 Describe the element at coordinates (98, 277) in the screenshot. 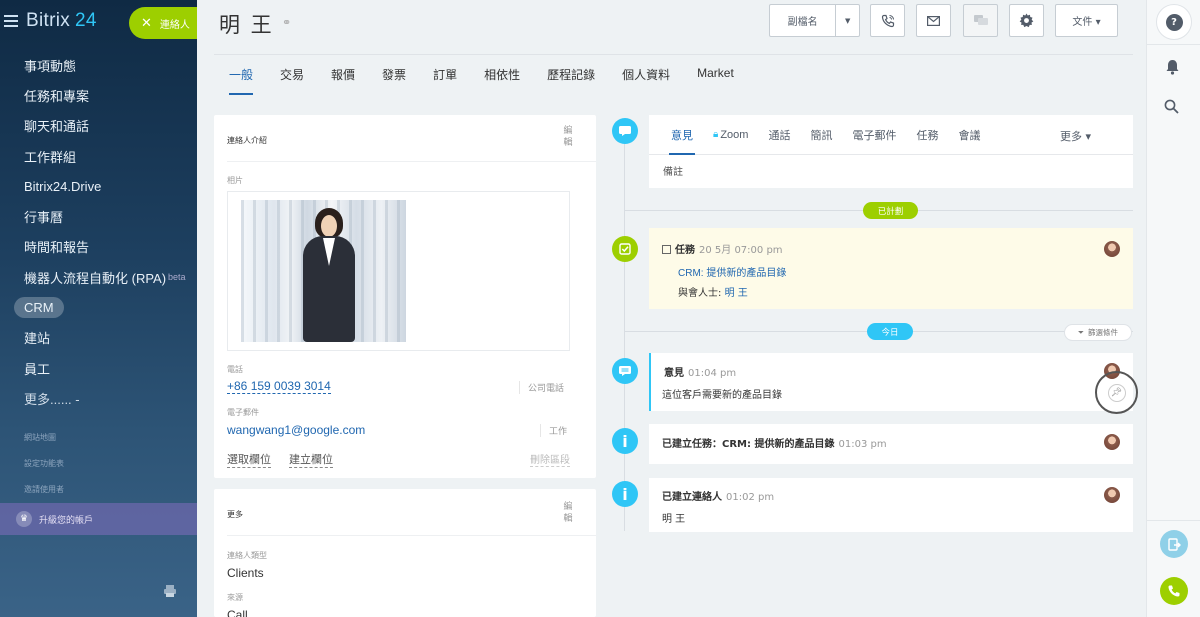

I see `sidebar-item-rpa: 機器人流程自動化 (RPA) beta` at that location.